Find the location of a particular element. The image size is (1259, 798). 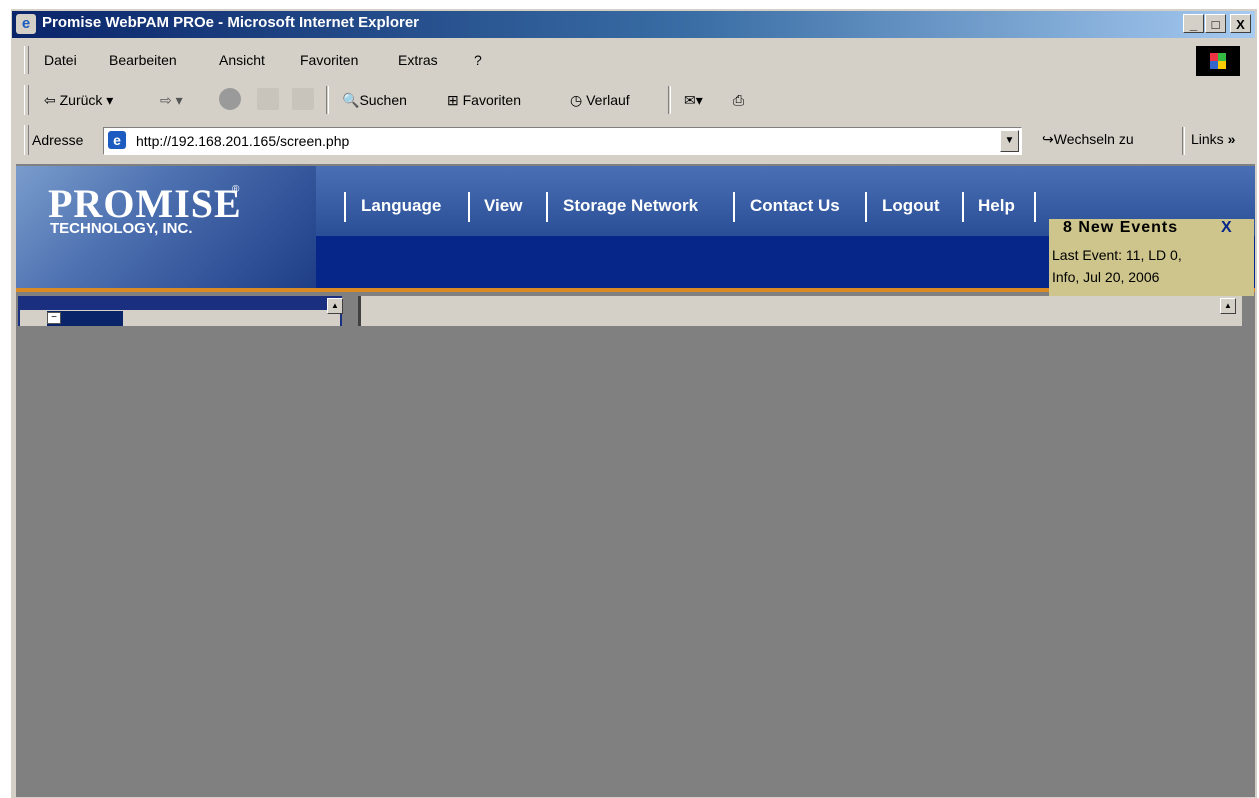

minimize-button: _ is located at coordinates (1193, 23).